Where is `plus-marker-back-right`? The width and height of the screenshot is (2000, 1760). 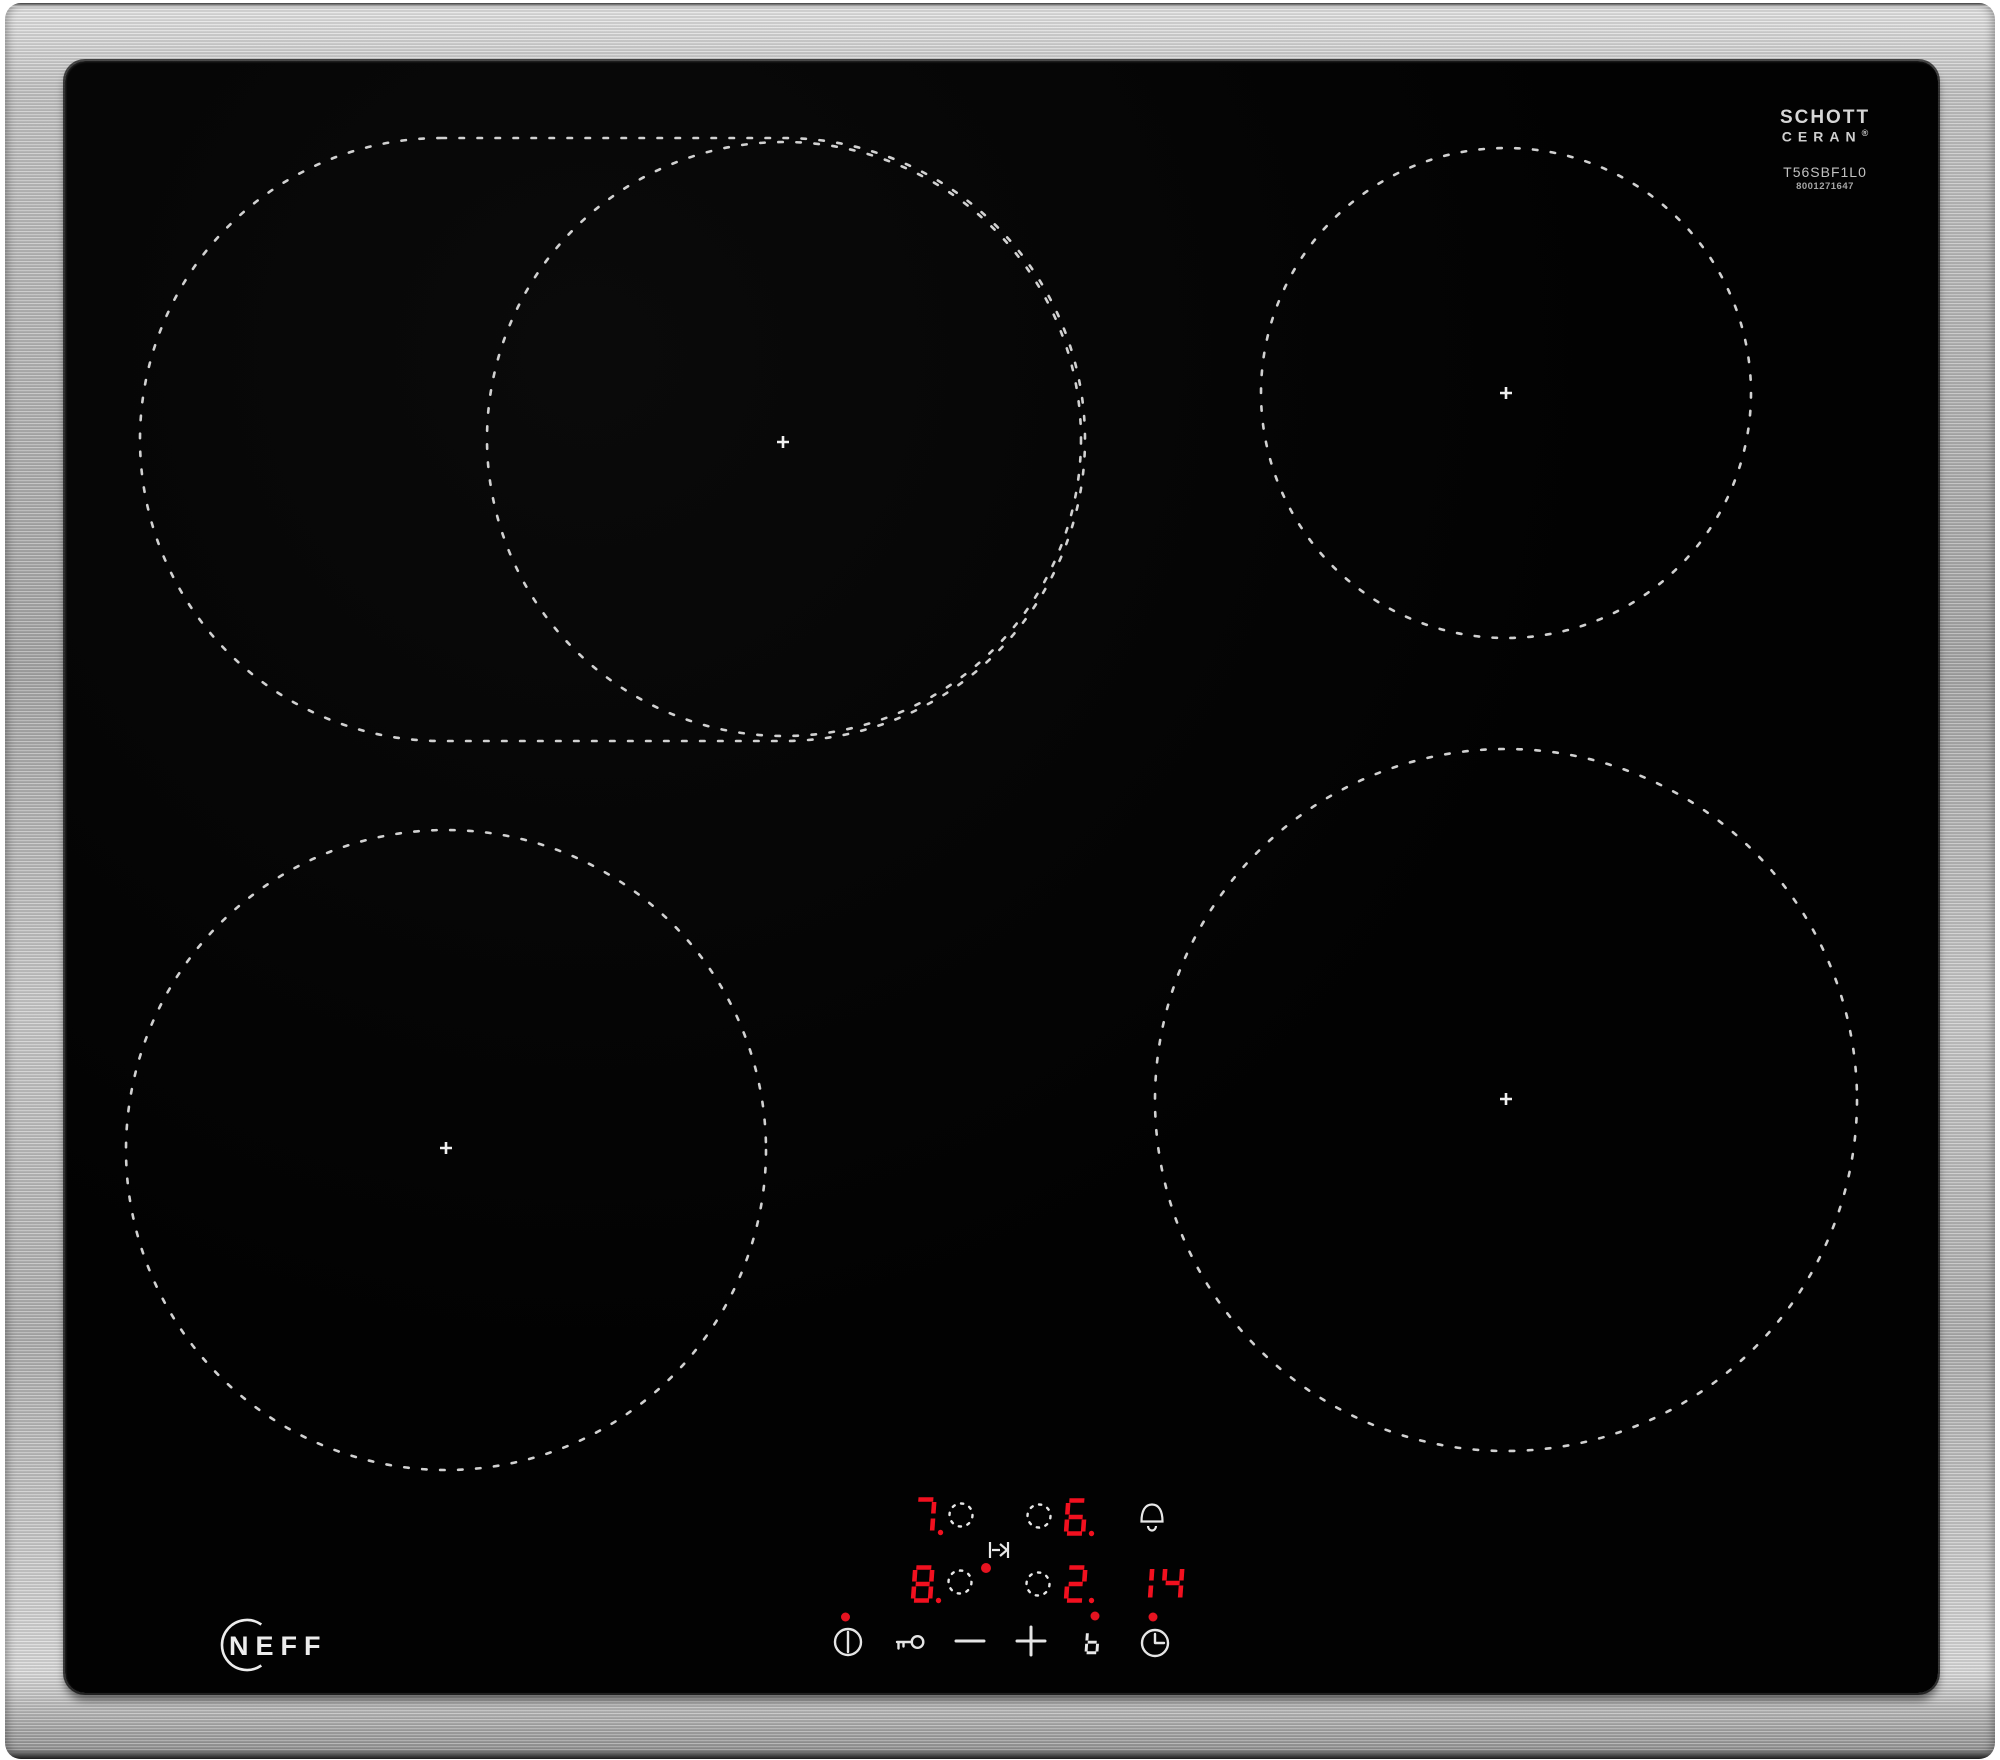
plus-marker-back-right is located at coordinates (1506, 393).